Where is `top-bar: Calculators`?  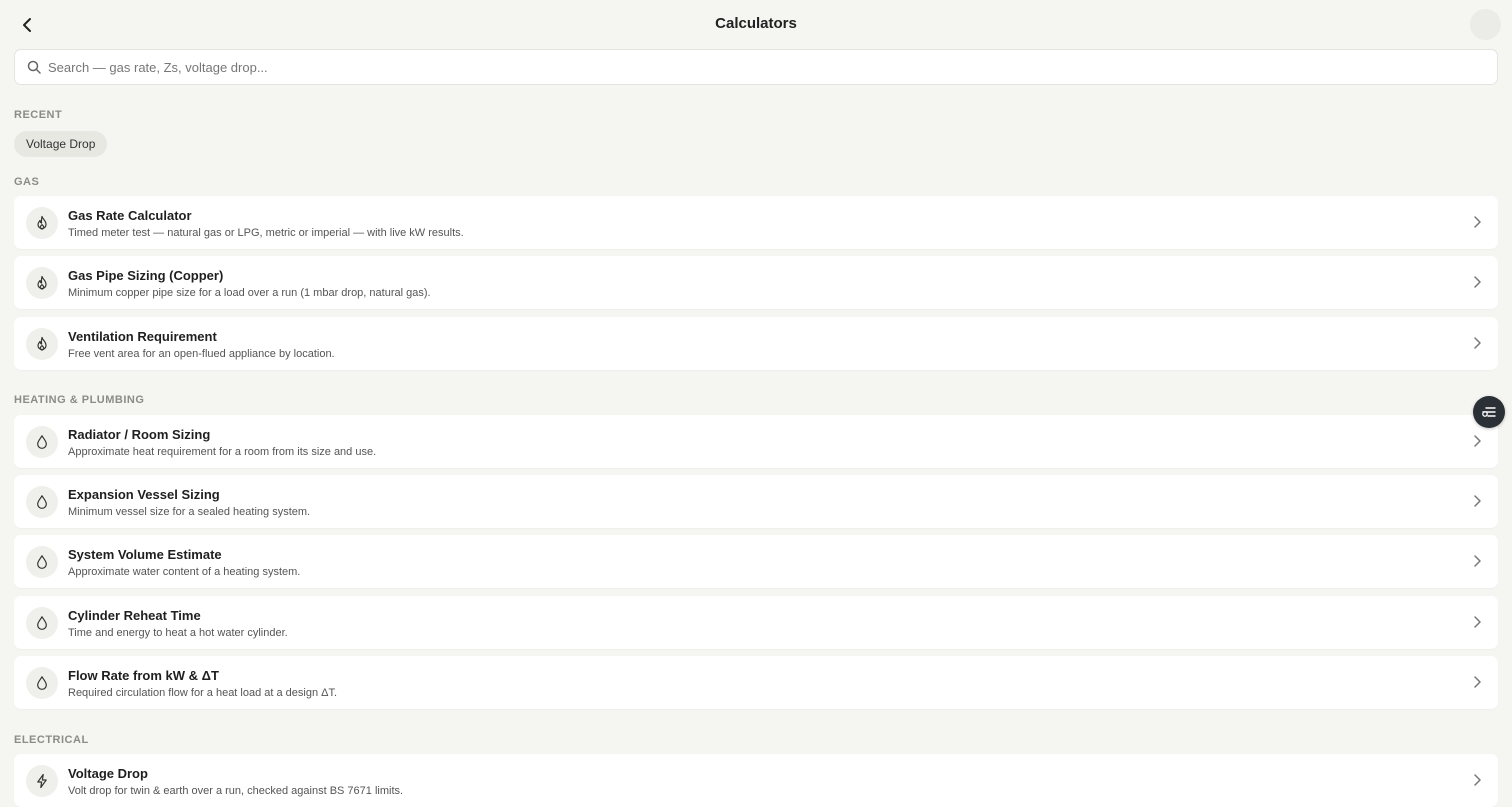 top-bar: Calculators is located at coordinates (756, 24).